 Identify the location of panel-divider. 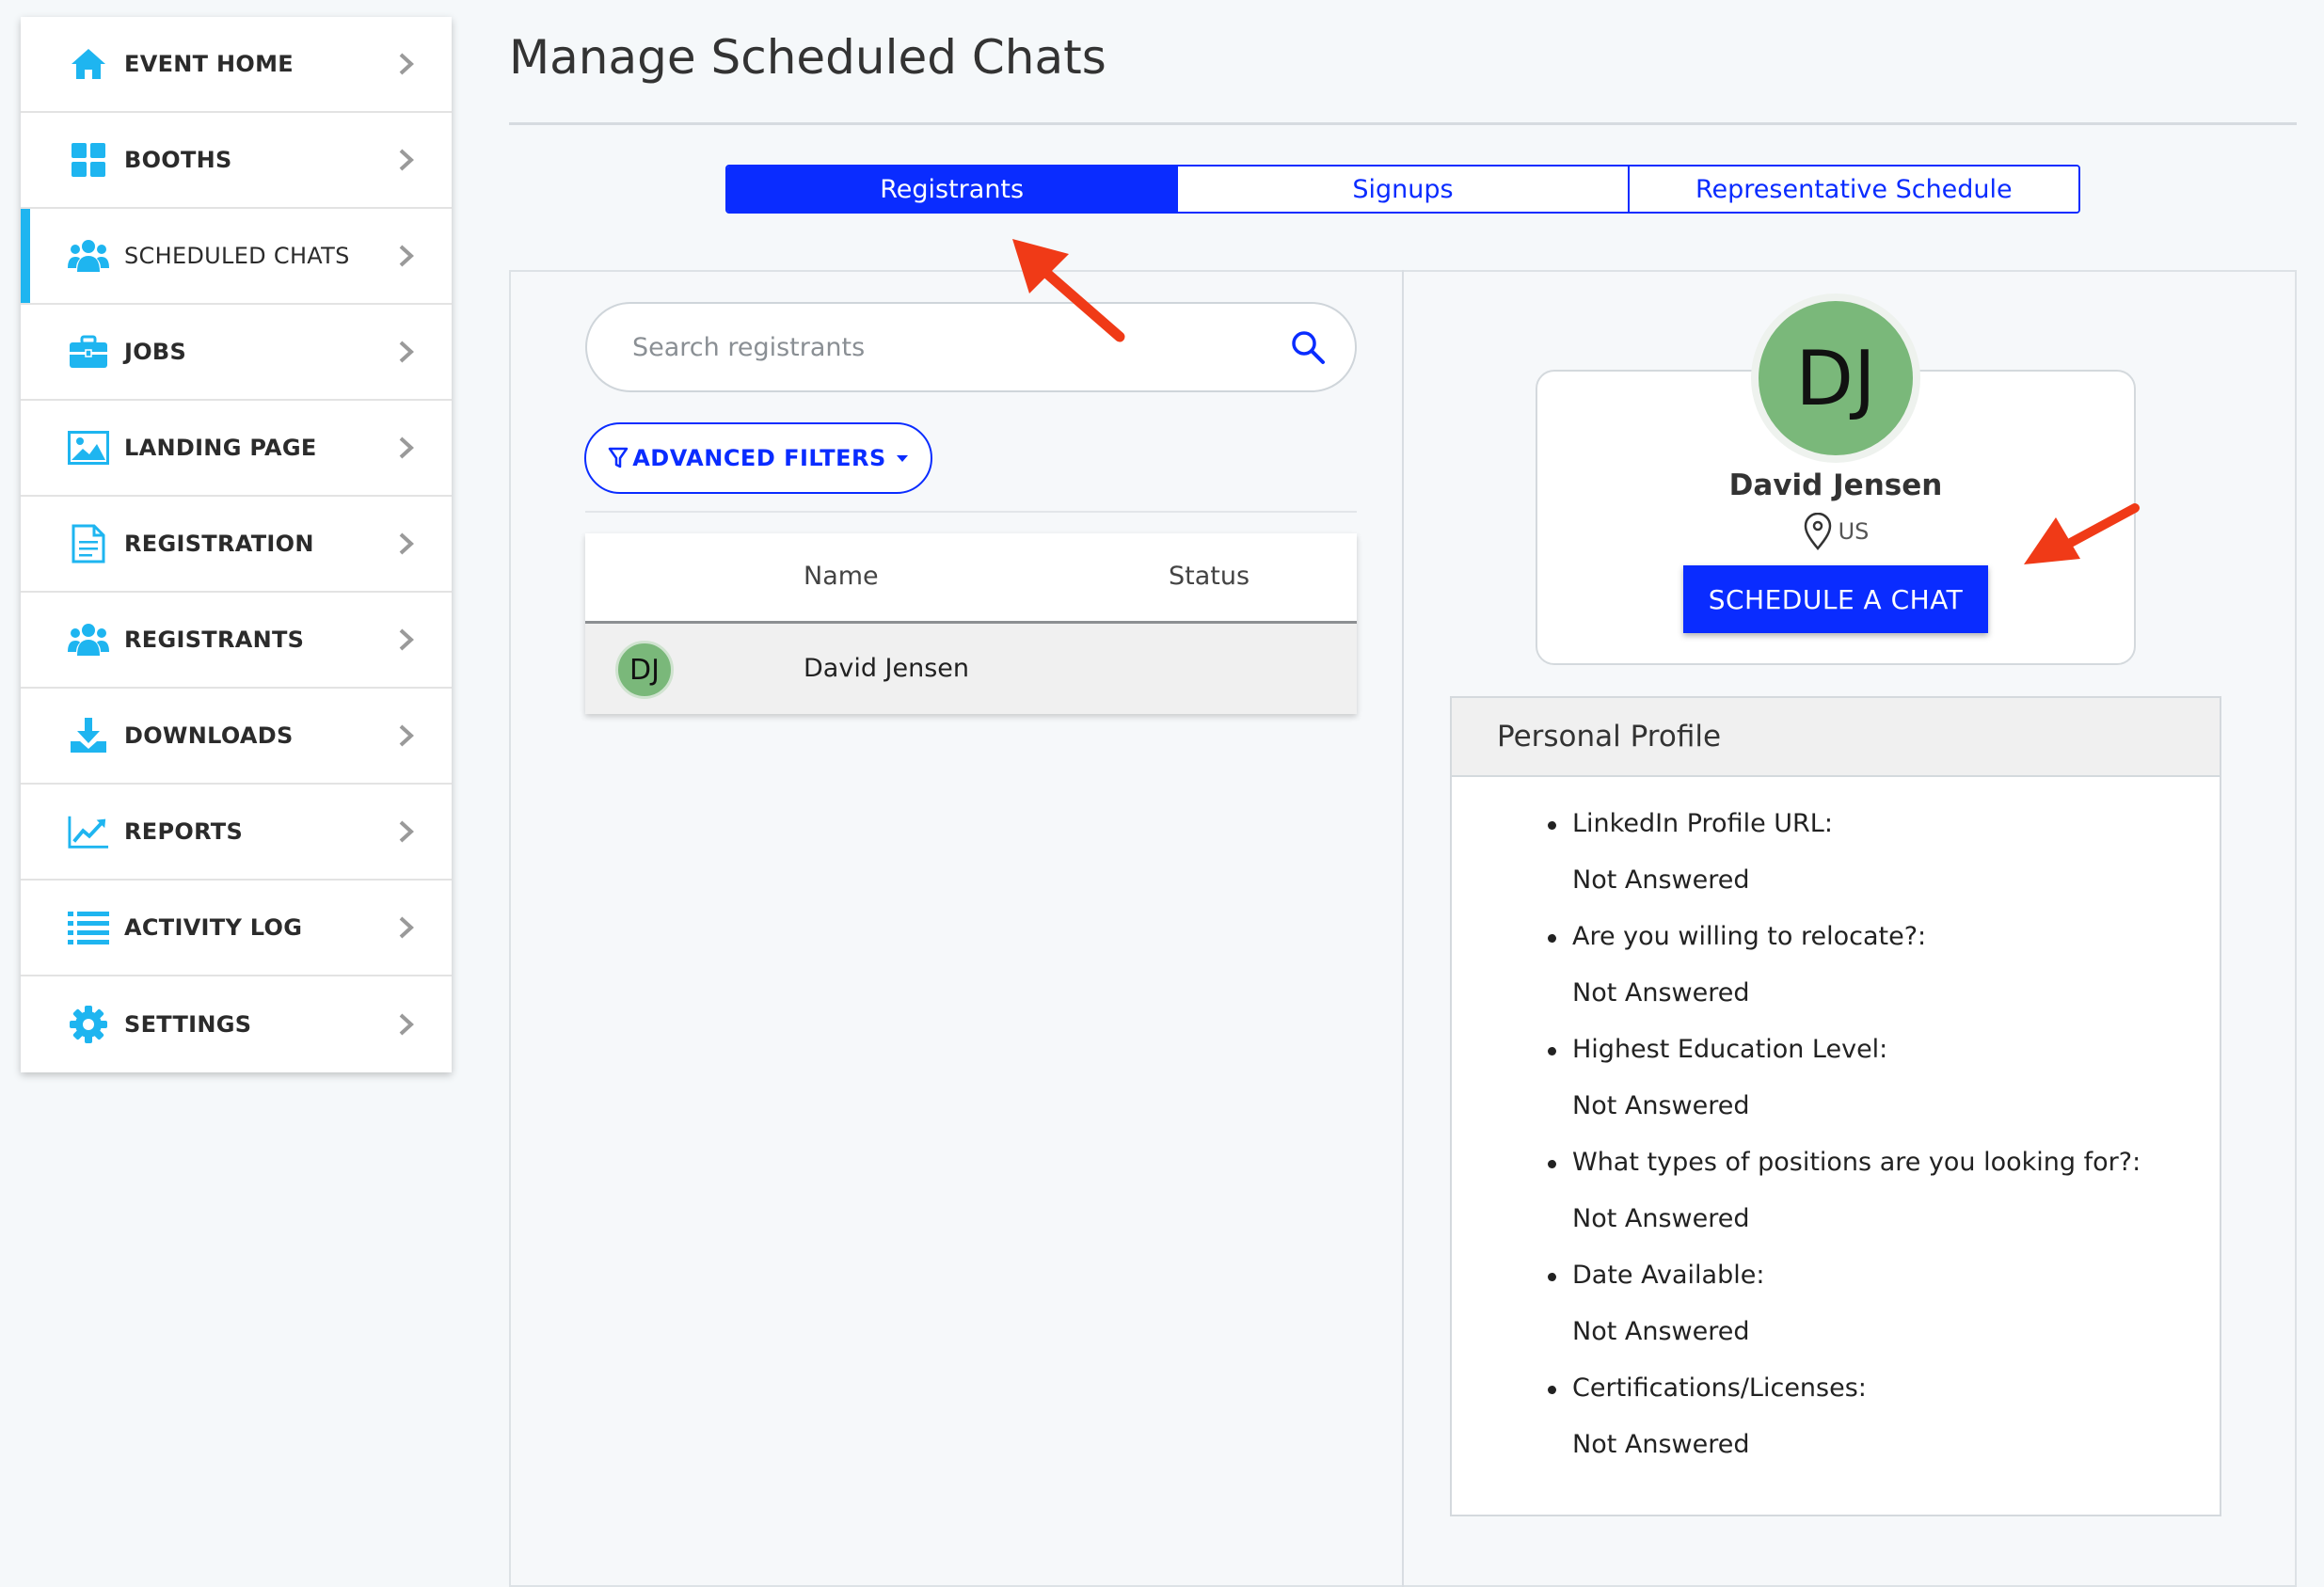
(1403, 928).